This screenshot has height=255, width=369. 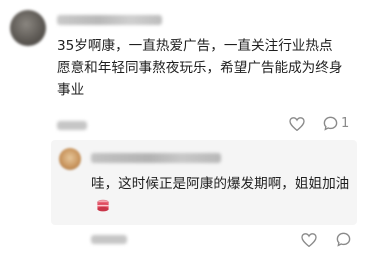 What do you see at coordinates (70, 159) in the screenshot?
I see `reply-avatar` at bounding box center [70, 159].